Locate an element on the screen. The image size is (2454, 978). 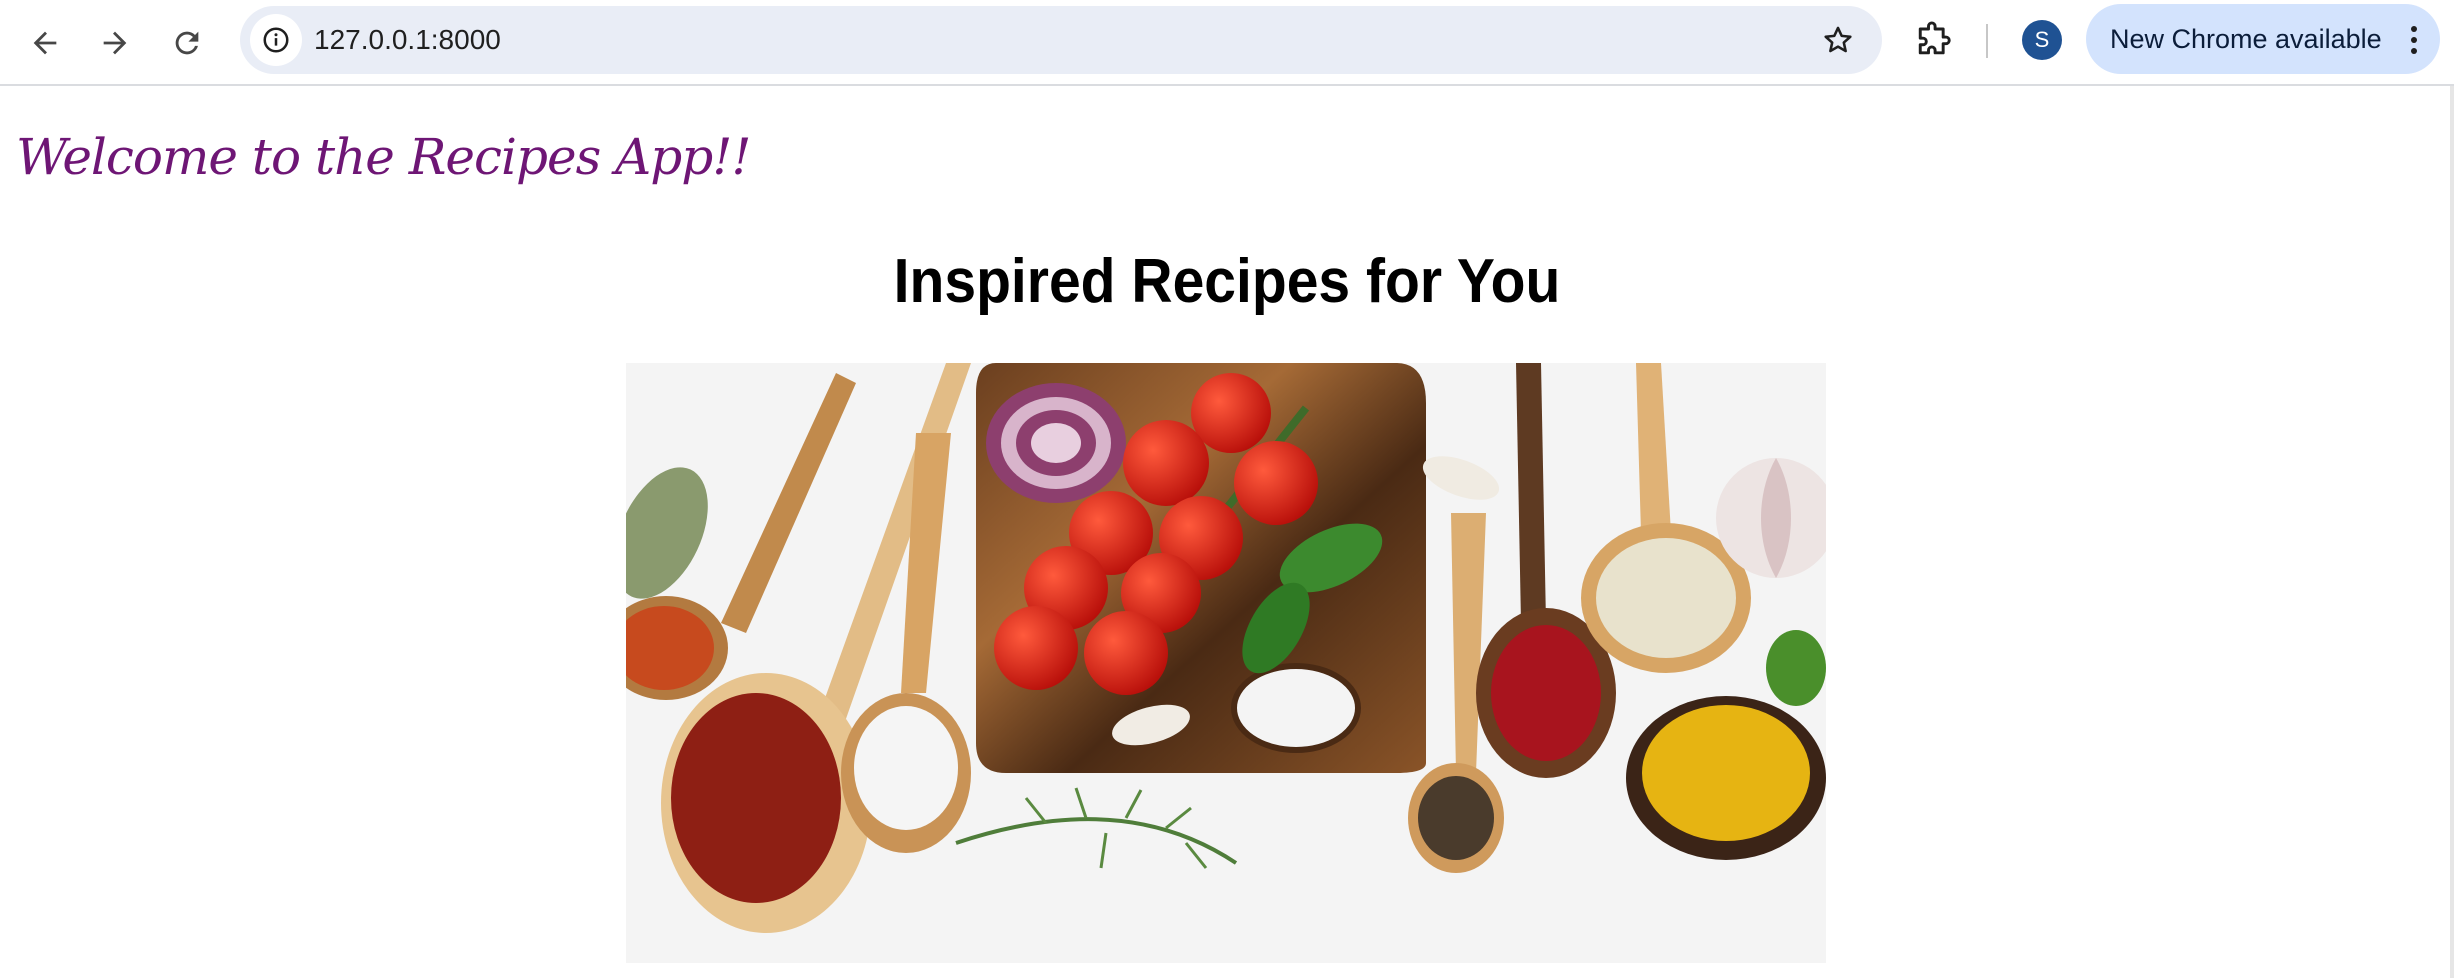
new-chrome-available-button: New Chrome available is located at coordinates (2263, 39).